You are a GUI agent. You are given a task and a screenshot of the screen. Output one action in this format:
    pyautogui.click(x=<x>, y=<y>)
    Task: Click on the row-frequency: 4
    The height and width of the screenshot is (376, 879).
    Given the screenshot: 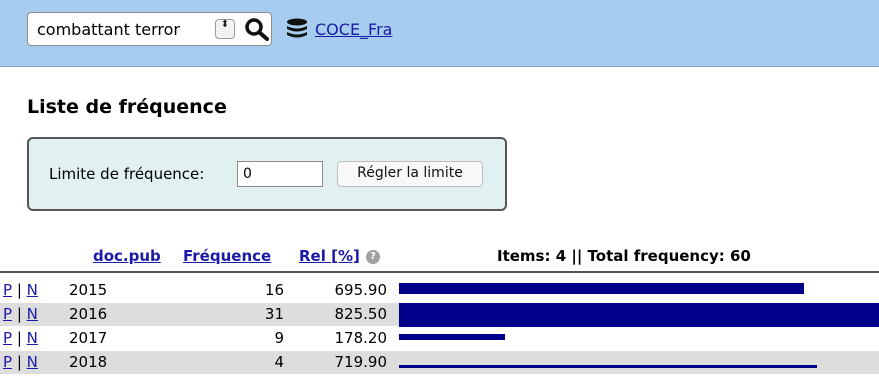 What is the action you would take?
    pyautogui.click(x=279, y=362)
    